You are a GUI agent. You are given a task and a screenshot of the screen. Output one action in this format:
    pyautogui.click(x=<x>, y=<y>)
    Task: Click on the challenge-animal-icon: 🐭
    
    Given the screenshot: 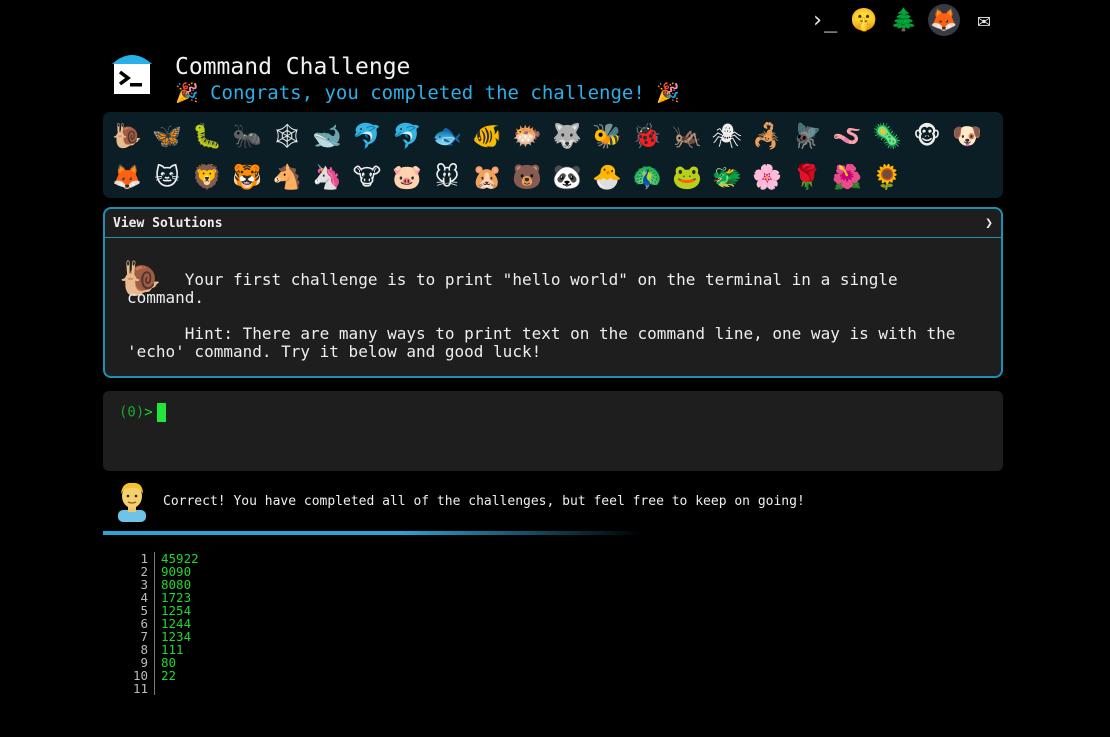 What is the action you would take?
    pyautogui.click(x=447, y=177)
    